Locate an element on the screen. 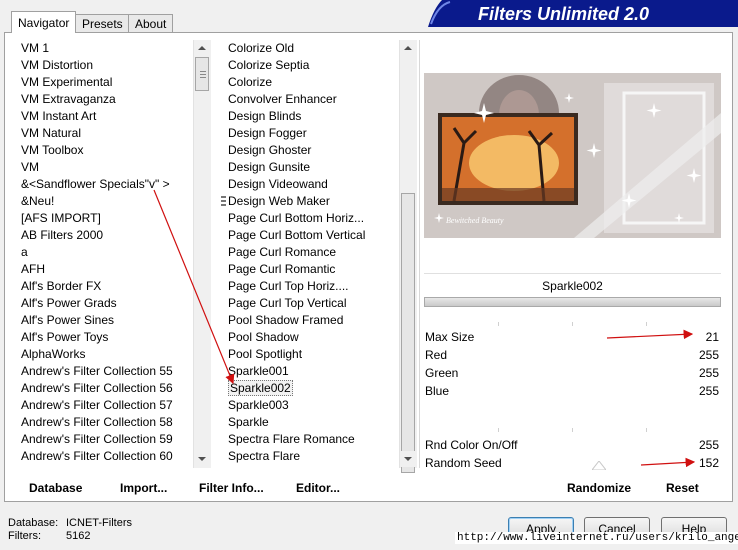 The image size is (738, 550). category-item: Andrew's Filter Collection 59 is located at coordinates (107, 439).